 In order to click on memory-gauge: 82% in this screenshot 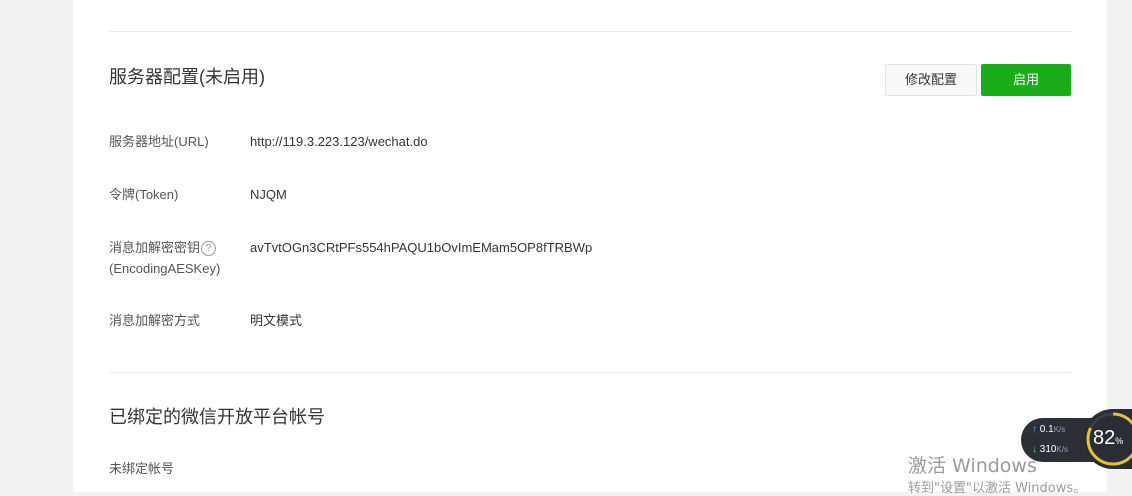, I will do `click(1107, 439)`.